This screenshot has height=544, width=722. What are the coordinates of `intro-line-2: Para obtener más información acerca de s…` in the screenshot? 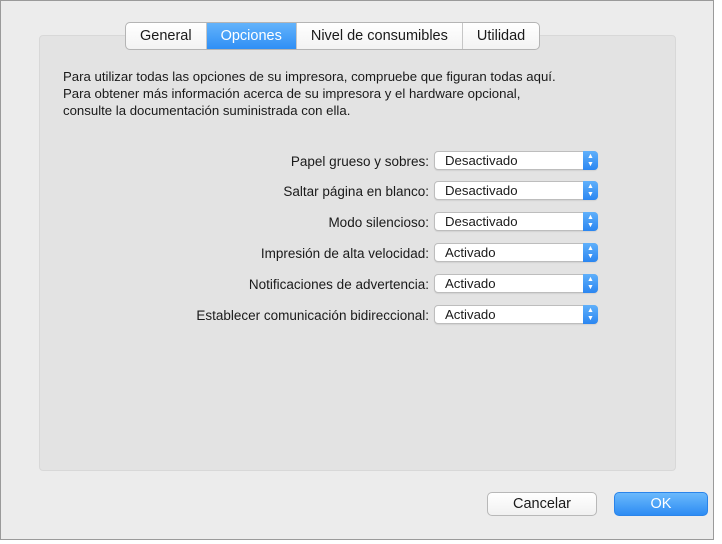 It's located at (292, 93).